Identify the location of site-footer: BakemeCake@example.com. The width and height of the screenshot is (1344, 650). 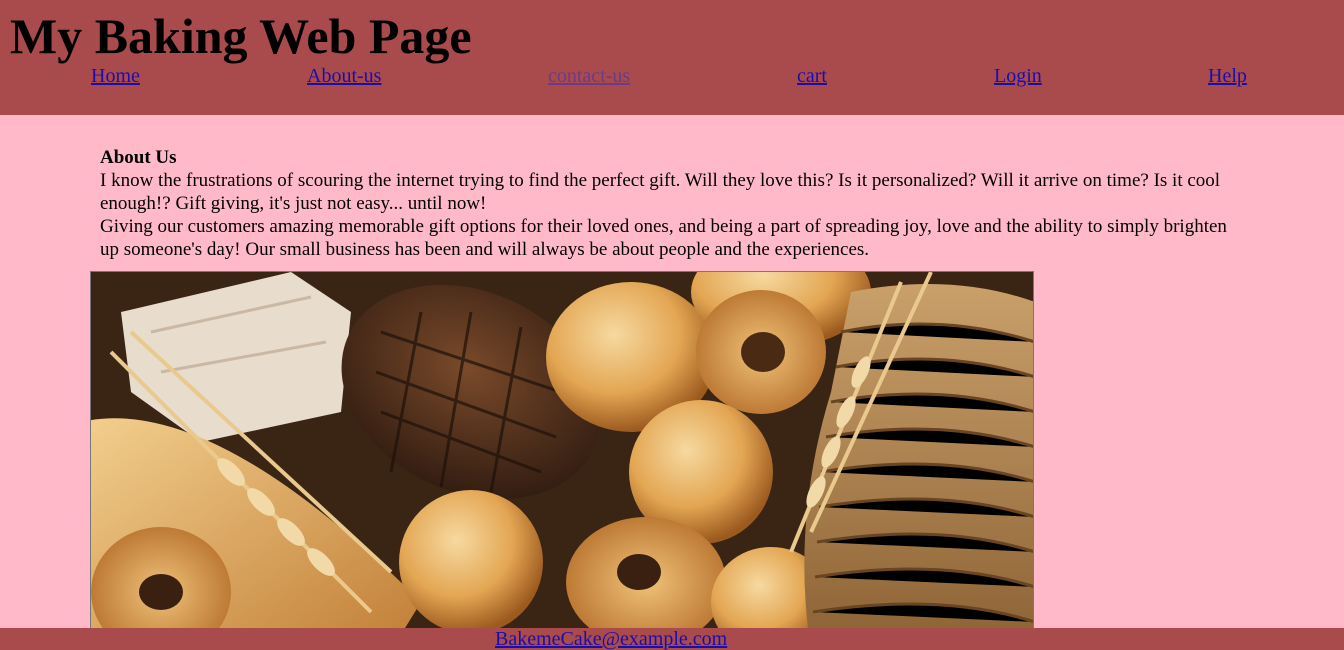
(672, 639).